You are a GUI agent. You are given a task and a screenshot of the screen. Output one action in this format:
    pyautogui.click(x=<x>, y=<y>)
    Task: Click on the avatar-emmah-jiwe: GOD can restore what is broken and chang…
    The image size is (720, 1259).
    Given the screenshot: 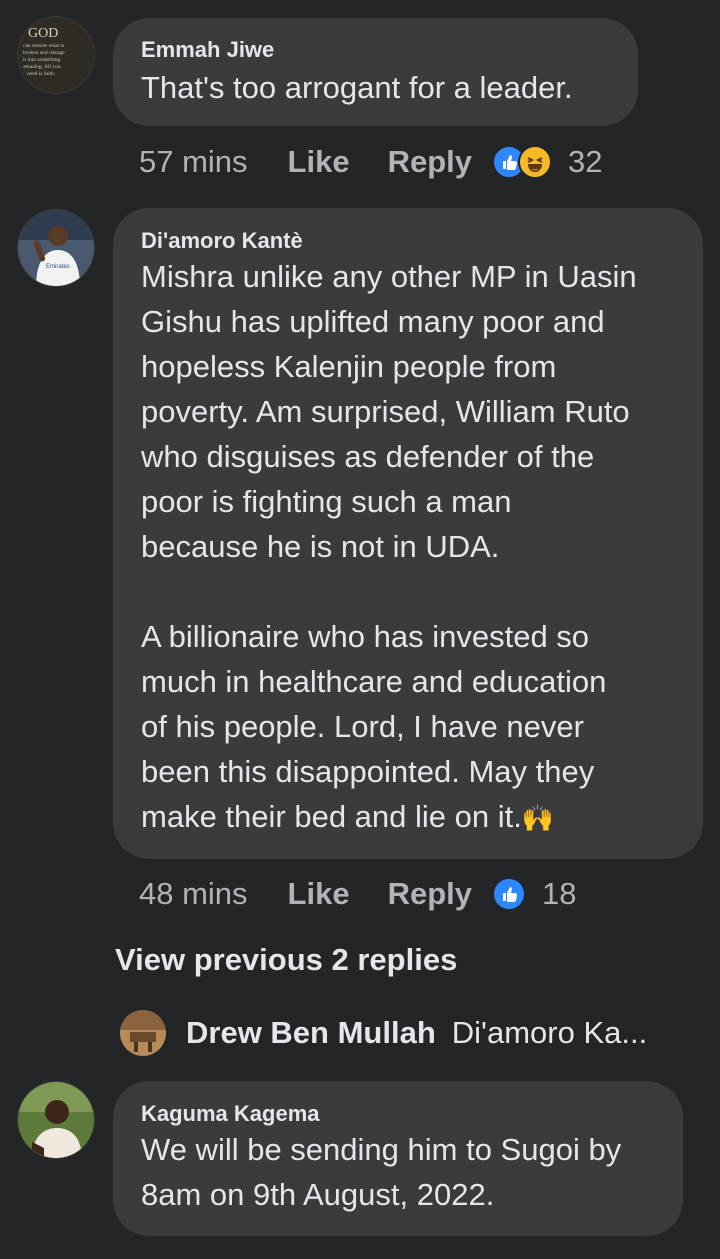 What is the action you would take?
    pyautogui.click(x=56, y=55)
    